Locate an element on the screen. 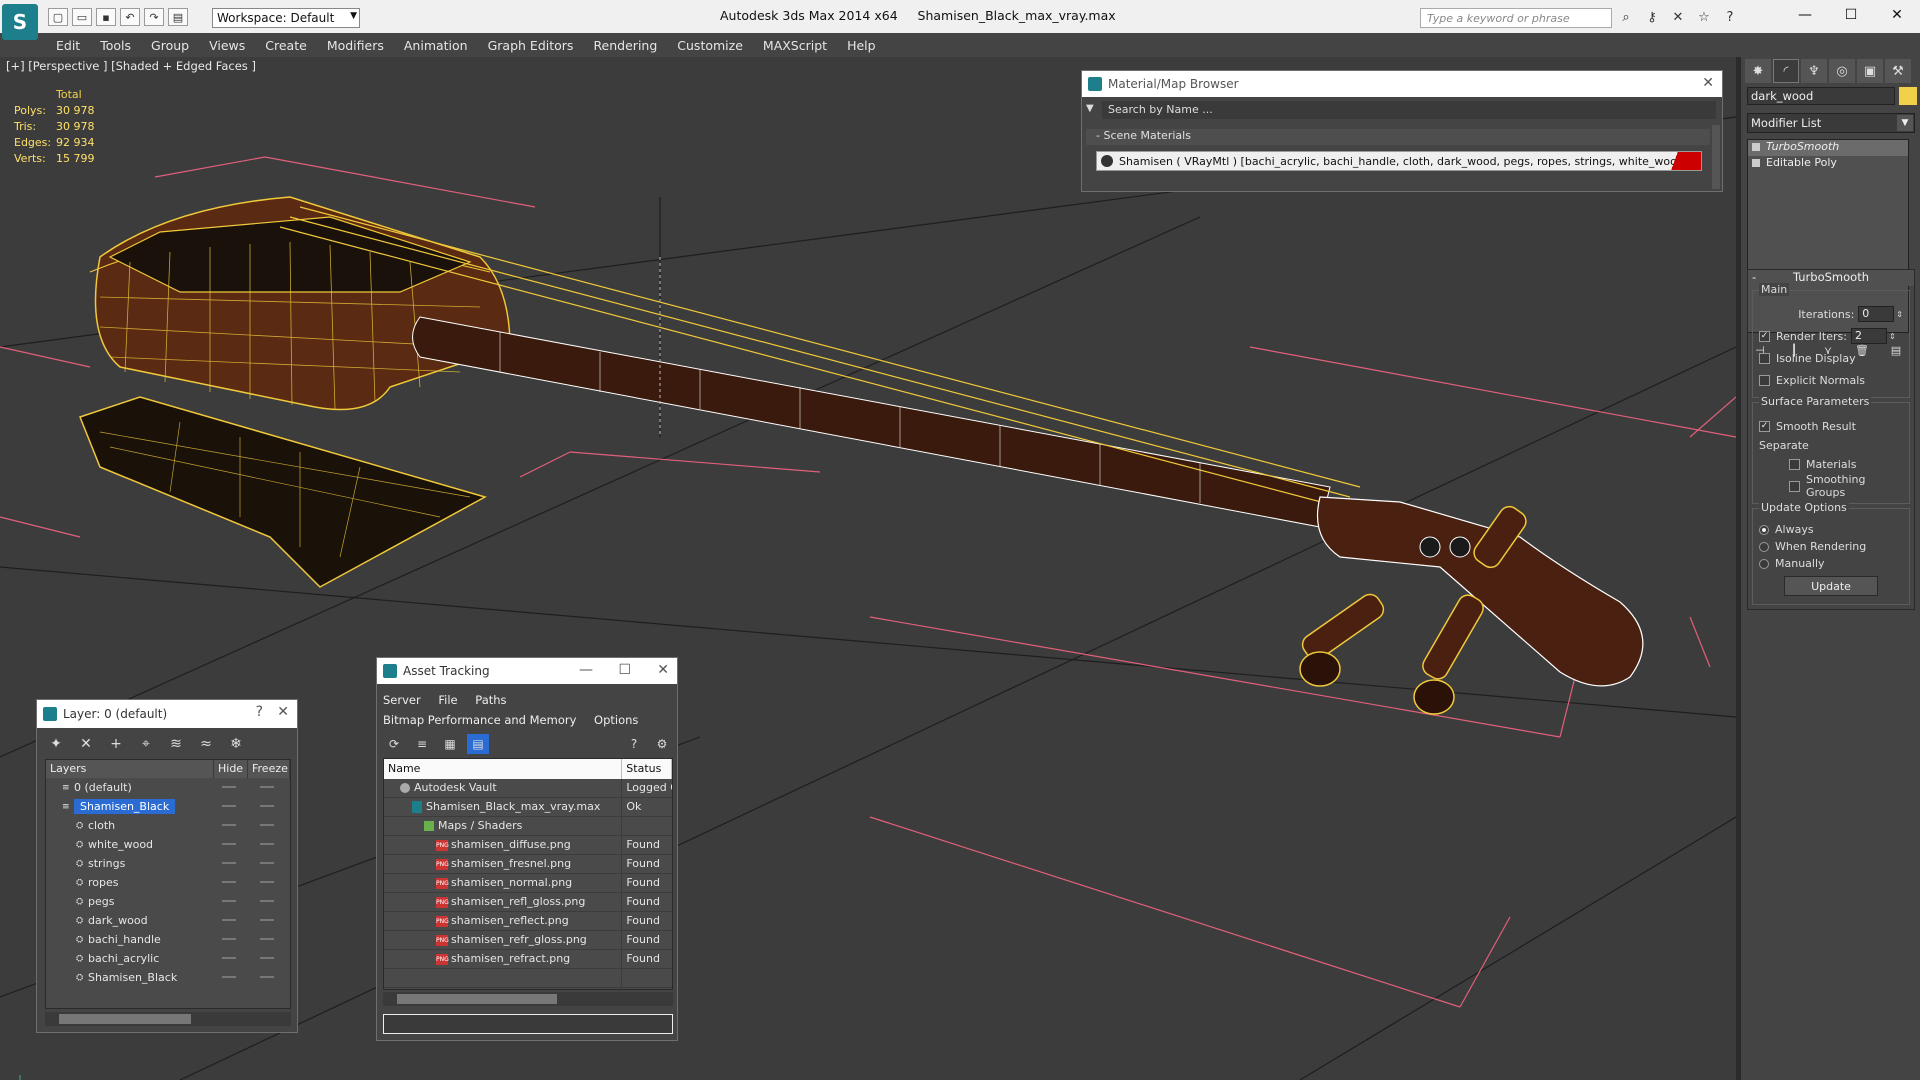 The image size is (1920, 1080). create-layer-icon: ✦ is located at coordinates (56, 744).